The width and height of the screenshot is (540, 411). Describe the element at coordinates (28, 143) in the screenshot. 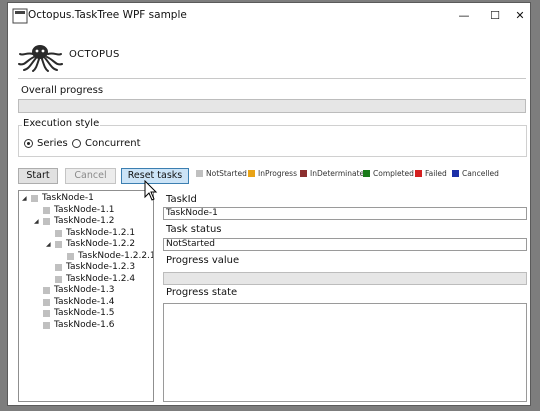

I see `radio-series-dot` at that location.